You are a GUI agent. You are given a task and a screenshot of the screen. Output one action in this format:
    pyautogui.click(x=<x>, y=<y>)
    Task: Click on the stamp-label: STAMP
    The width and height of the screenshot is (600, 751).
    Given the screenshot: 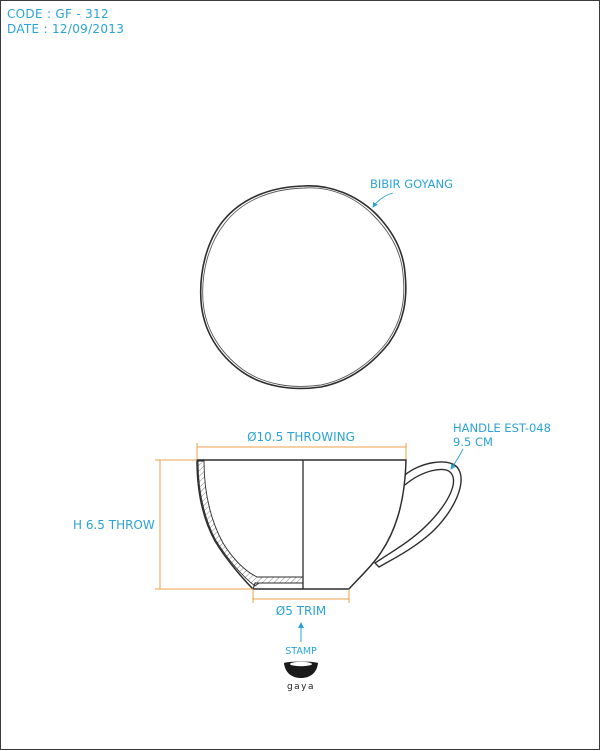 What is the action you would take?
    pyautogui.click(x=301, y=651)
    